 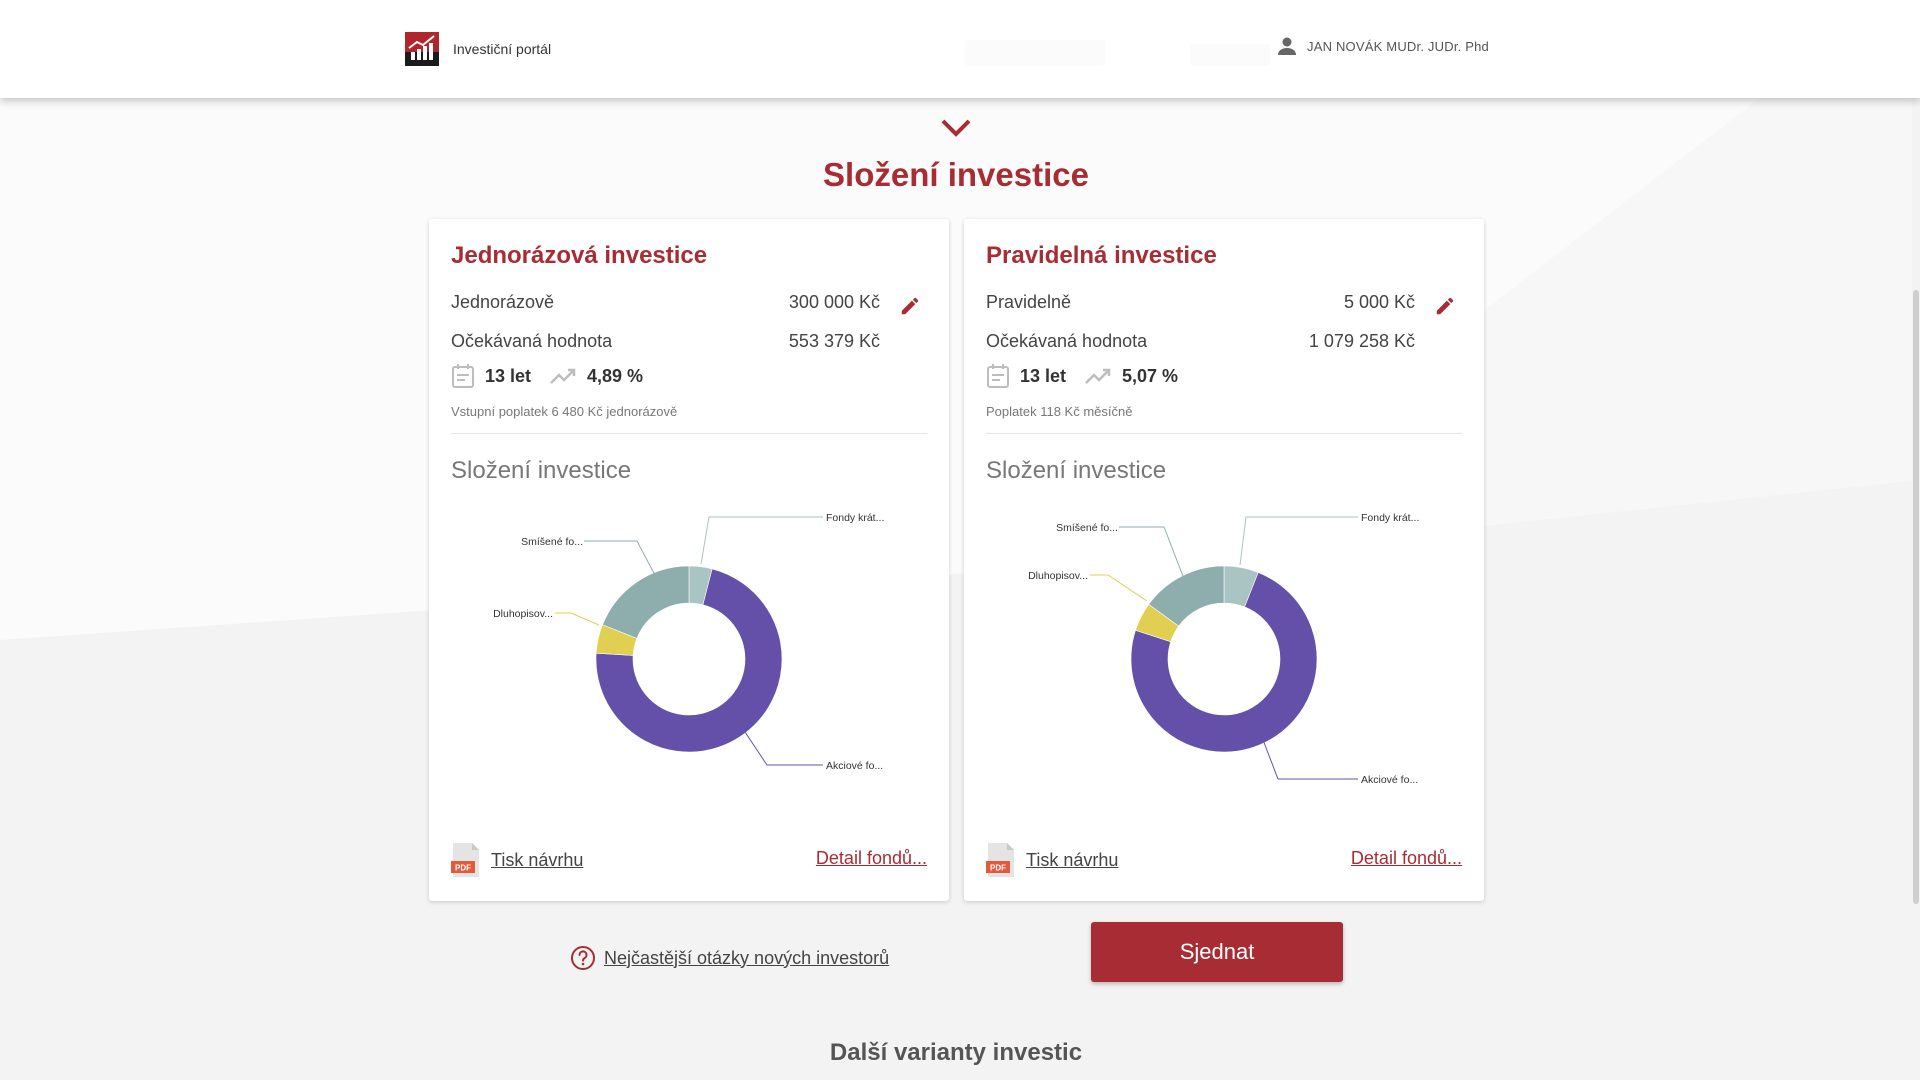 What do you see at coordinates (956, 128) in the screenshot?
I see `chevron-down-icon` at bounding box center [956, 128].